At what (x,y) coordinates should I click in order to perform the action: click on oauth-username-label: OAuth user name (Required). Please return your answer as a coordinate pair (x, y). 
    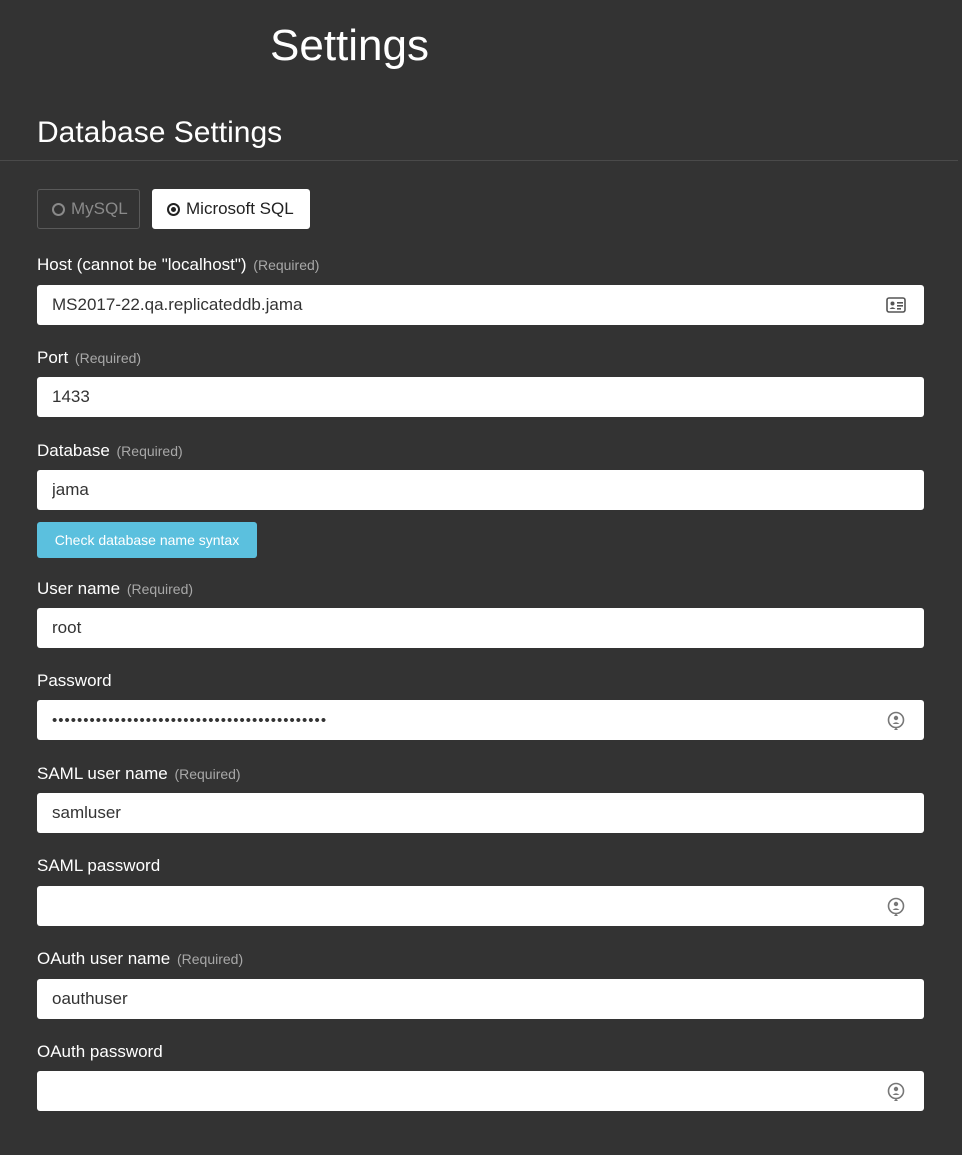
    Looking at the image, I should click on (140, 959).